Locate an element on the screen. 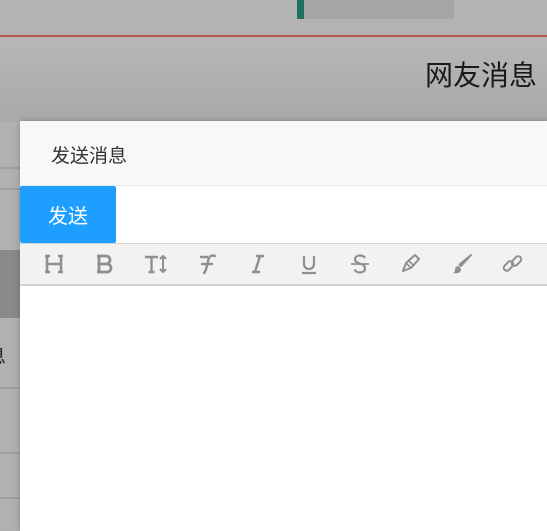  brush-icon is located at coordinates (462, 264).